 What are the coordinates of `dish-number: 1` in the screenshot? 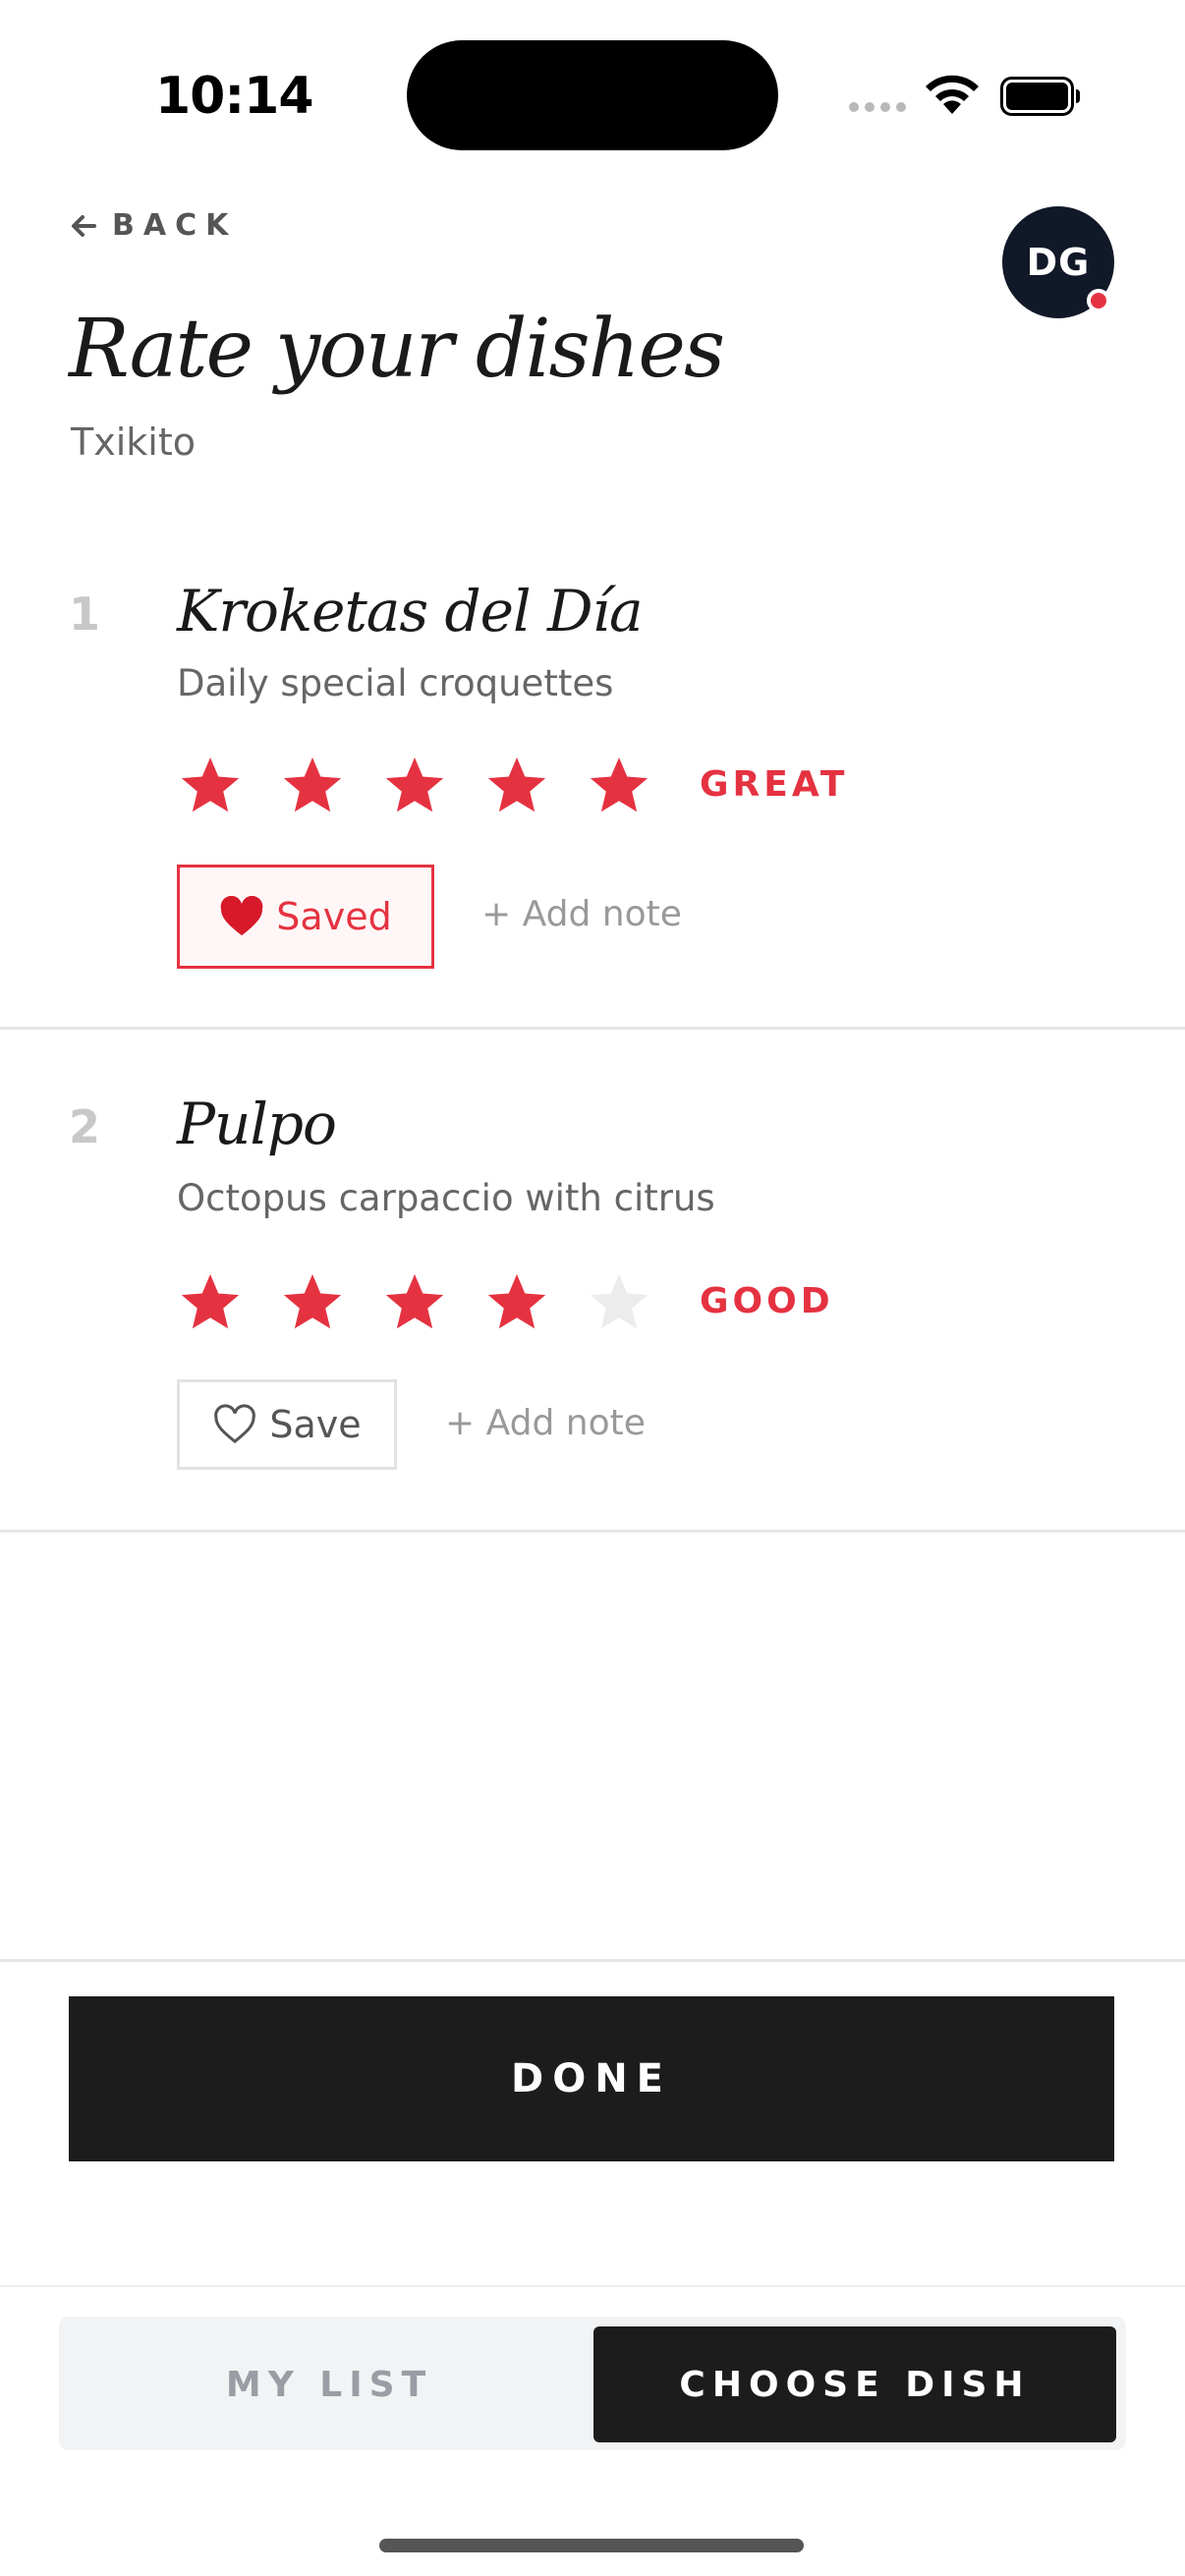 It's located at (85, 614).